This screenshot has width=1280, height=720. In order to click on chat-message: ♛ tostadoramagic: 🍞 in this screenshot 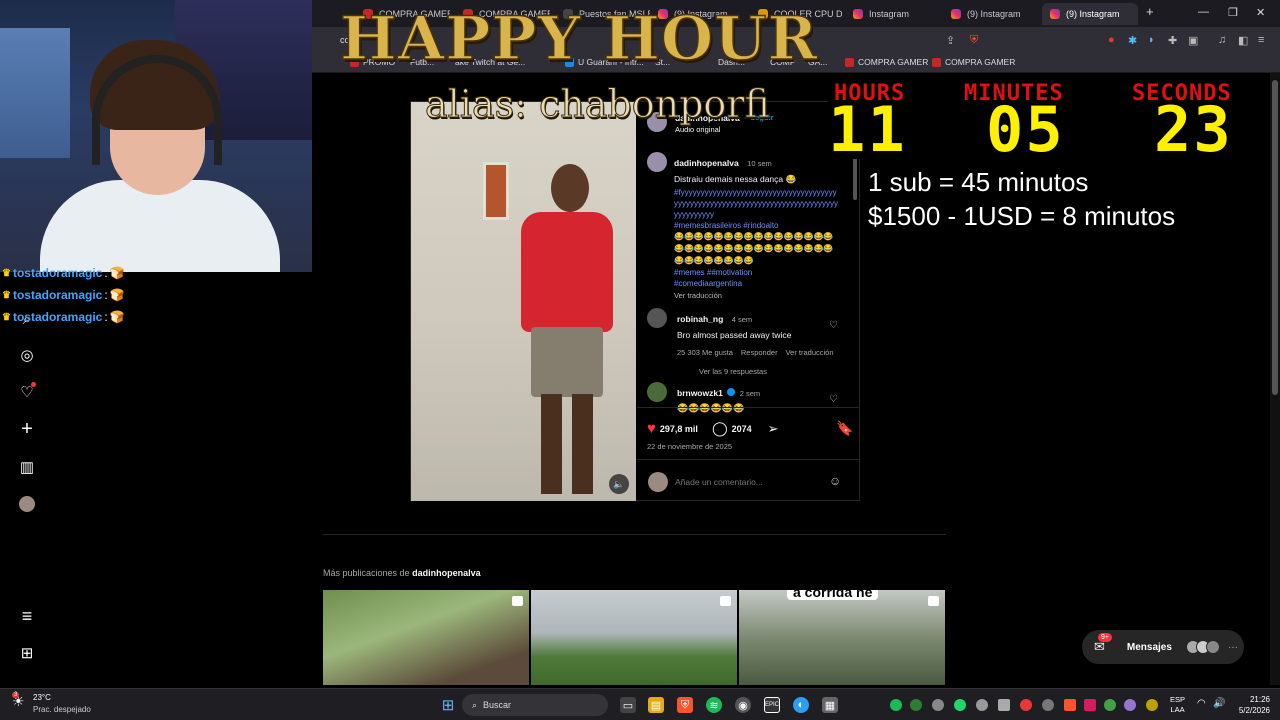, I will do `click(63, 317)`.